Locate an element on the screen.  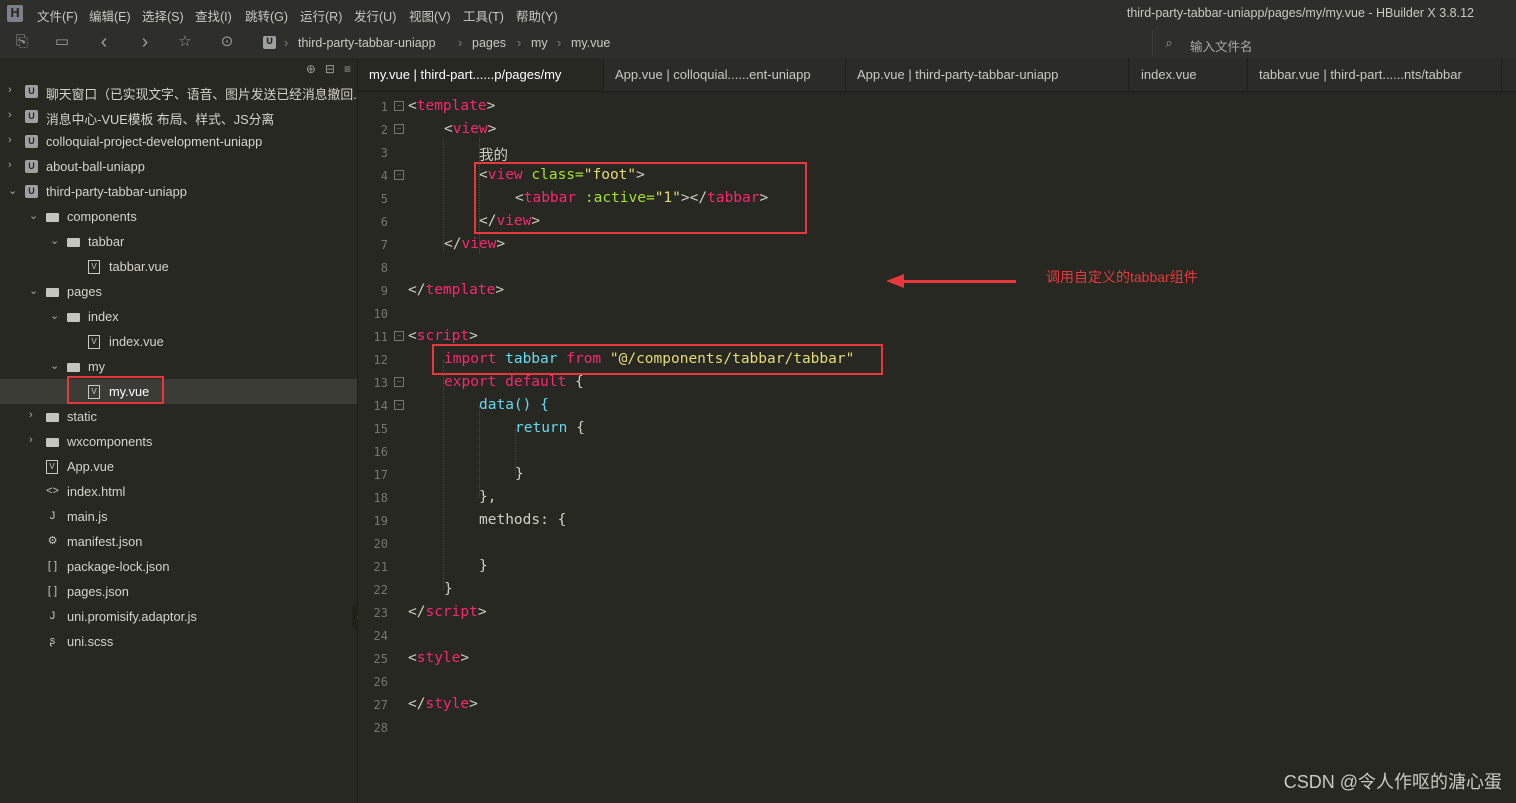
menu-file: 文件(F) is located at coordinates (57, 15).